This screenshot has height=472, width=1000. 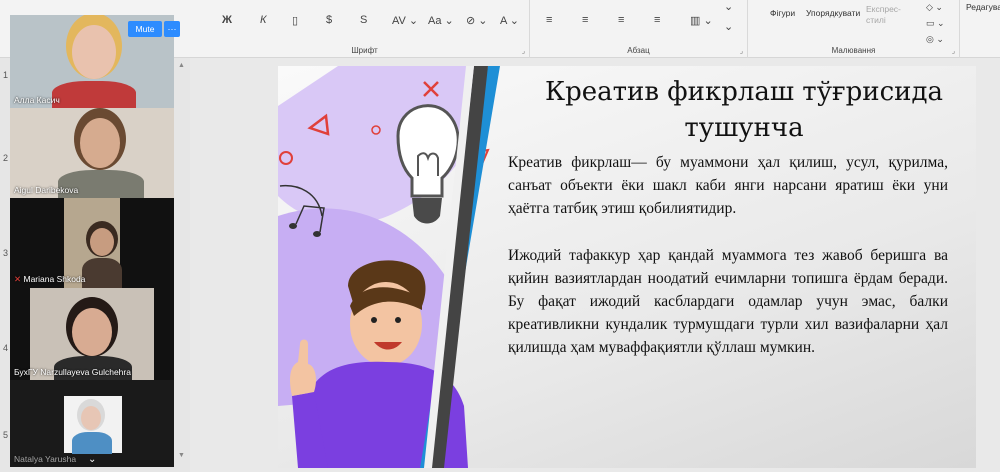 I want to click on thumbnail-number: 1, so click(x=6, y=75).